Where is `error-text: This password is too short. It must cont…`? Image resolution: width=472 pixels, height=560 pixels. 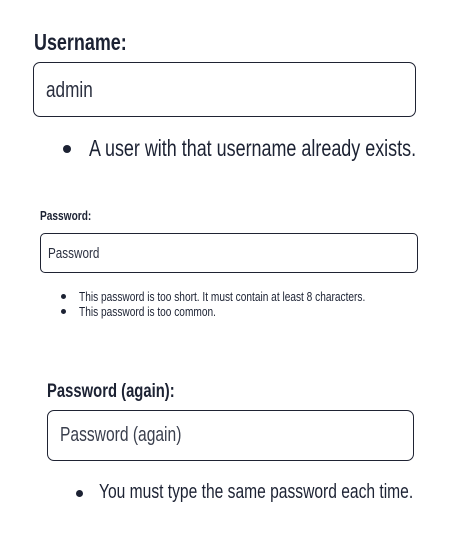
error-text: This password is too short. It must cont… is located at coordinates (222, 296).